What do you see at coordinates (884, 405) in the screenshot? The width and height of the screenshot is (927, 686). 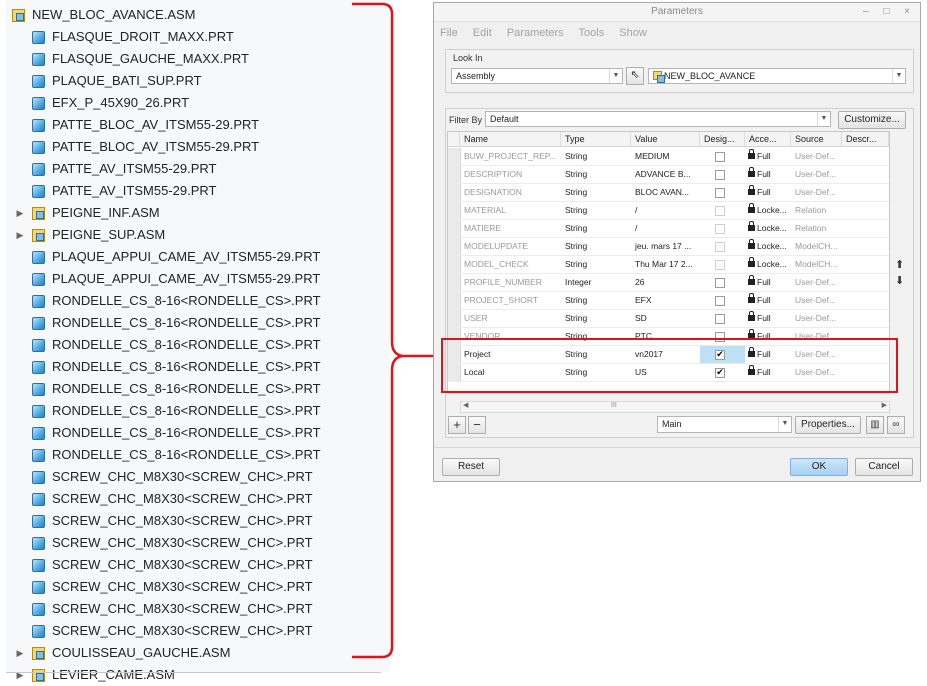 I see `scroll-right-icon: ▶` at bounding box center [884, 405].